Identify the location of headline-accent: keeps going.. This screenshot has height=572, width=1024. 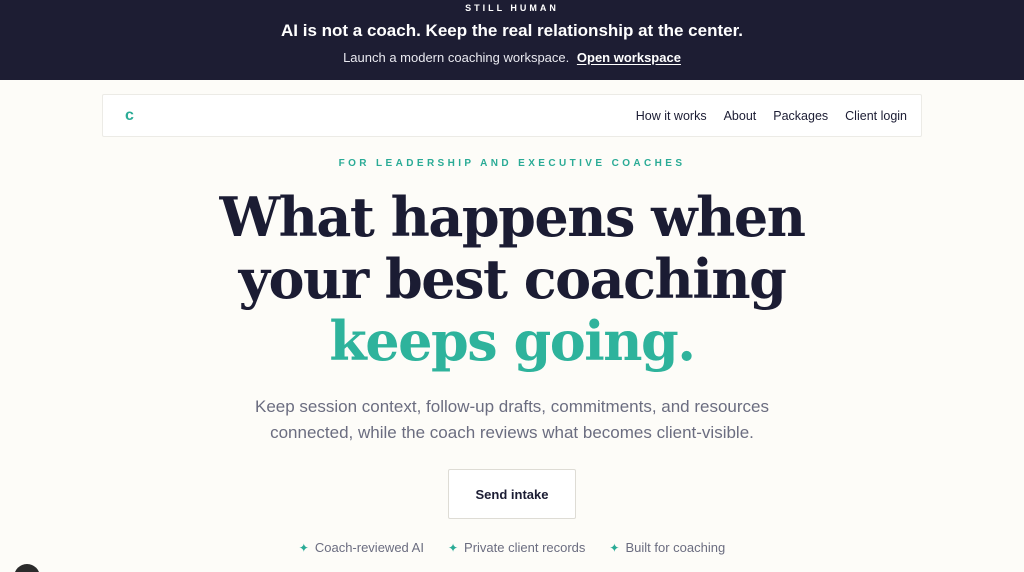
(512, 341).